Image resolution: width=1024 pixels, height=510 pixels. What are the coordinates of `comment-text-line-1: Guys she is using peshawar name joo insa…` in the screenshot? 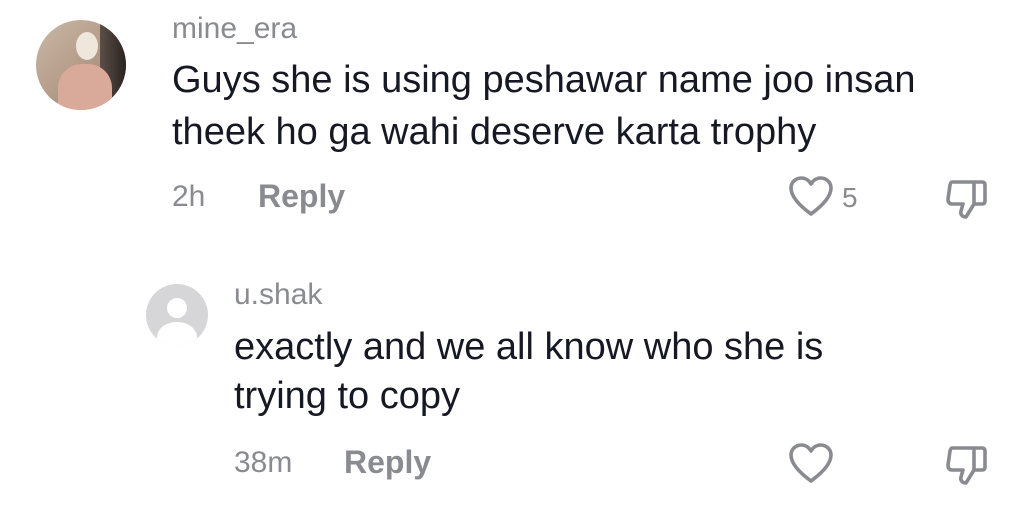 It's located at (544, 80).